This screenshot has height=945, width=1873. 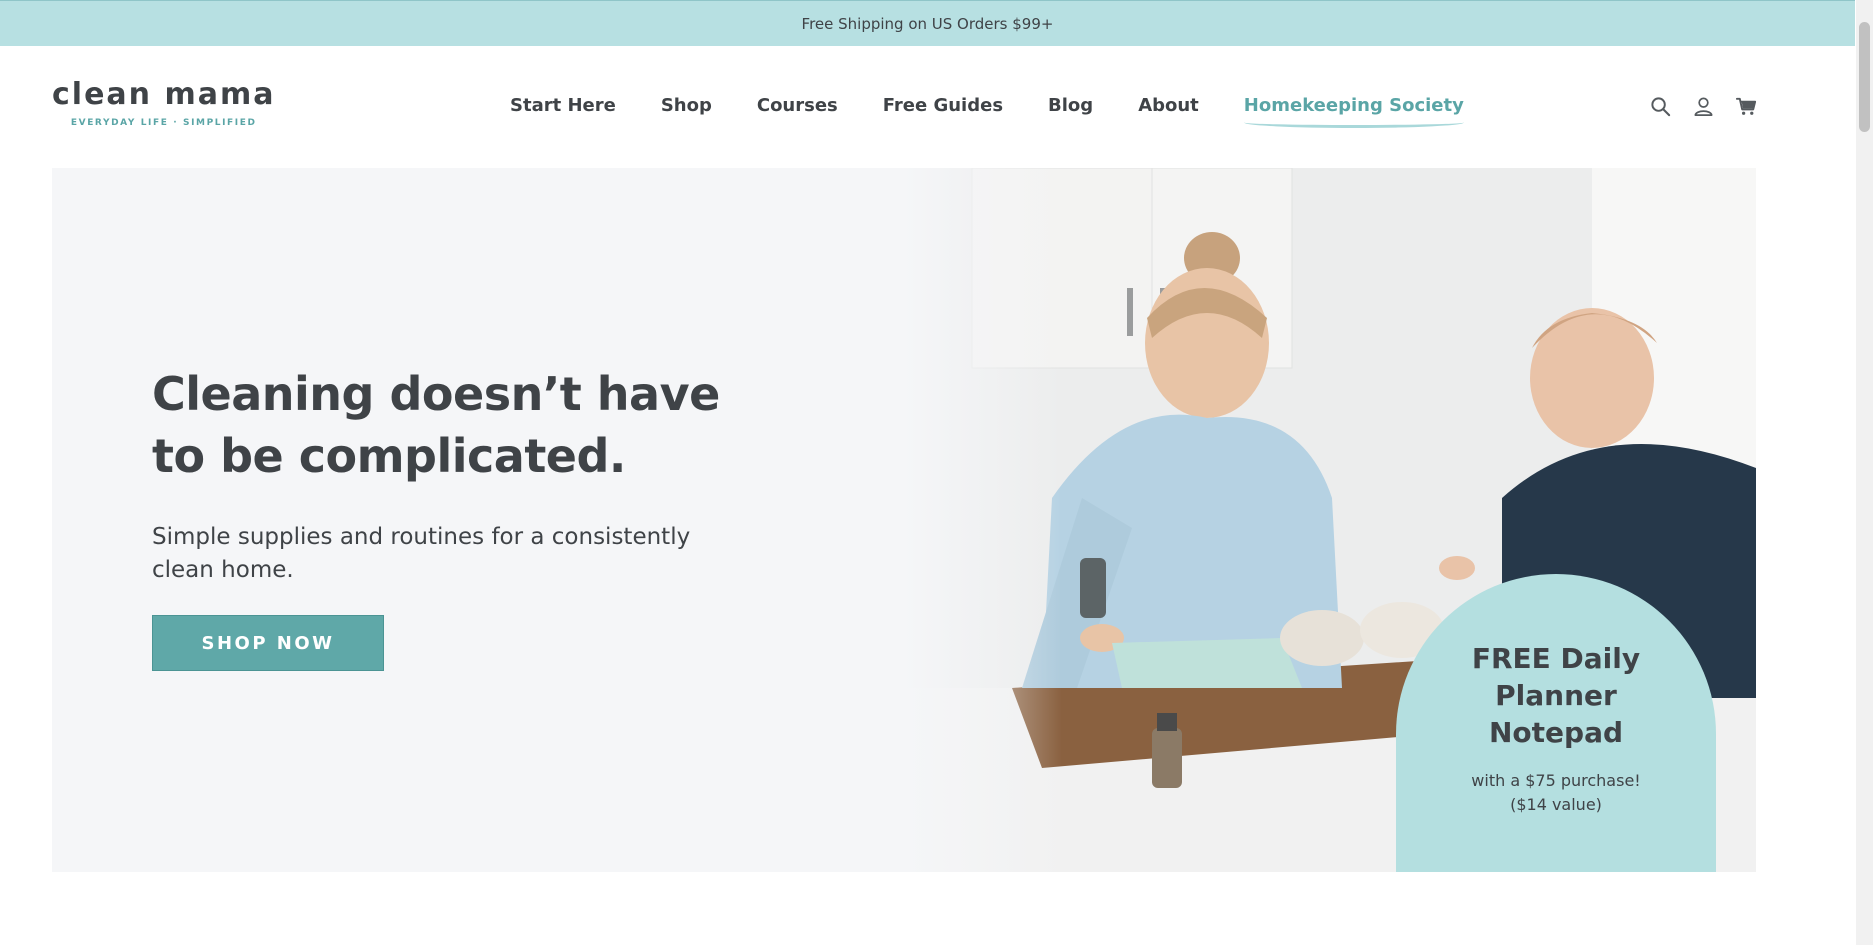 What do you see at coordinates (1864, 472) in the screenshot?
I see `scrollbar` at bounding box center [1864, 472].